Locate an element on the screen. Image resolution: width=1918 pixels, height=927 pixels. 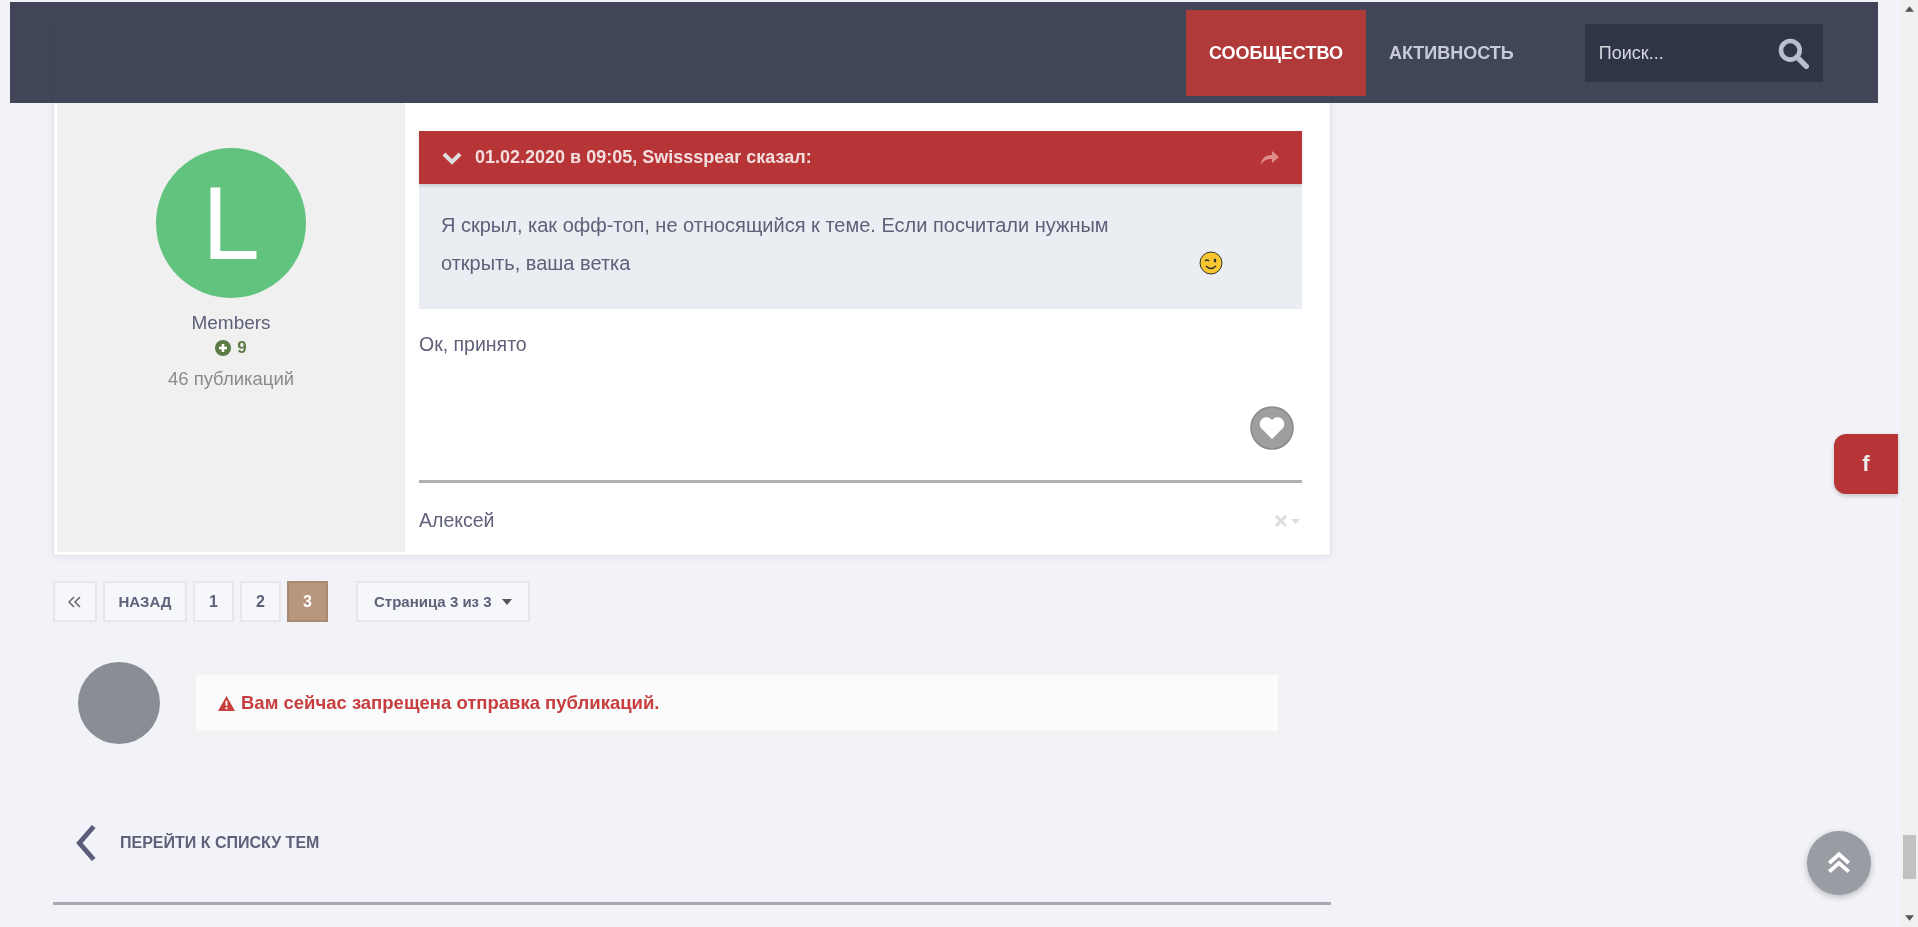
chevron-down-icon is located at coordinates (452, 157).